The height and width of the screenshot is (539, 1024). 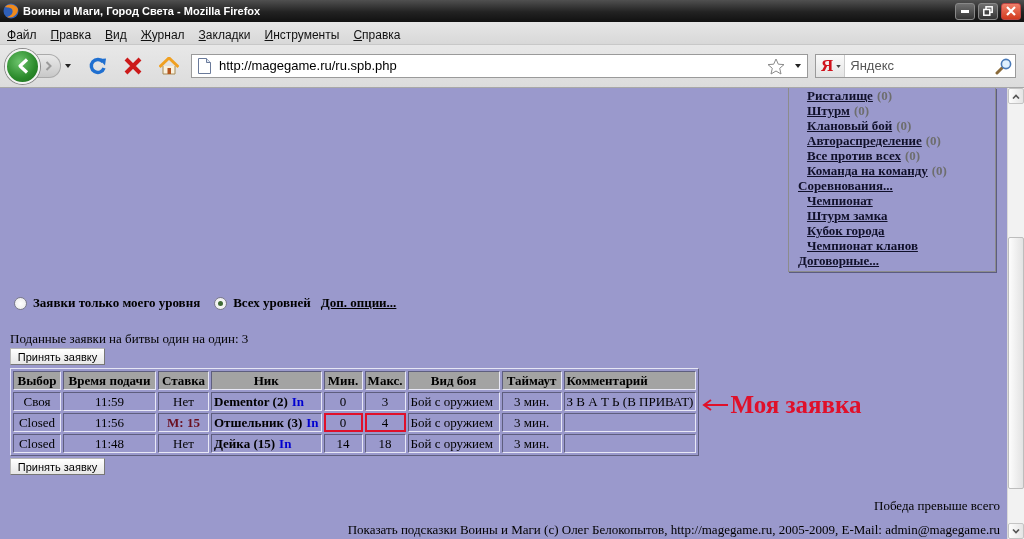 What do you see at coordinates (850, 125) in the screenshot?
I see `menu-link: Клановый бой` at bounding box center [850, 125].